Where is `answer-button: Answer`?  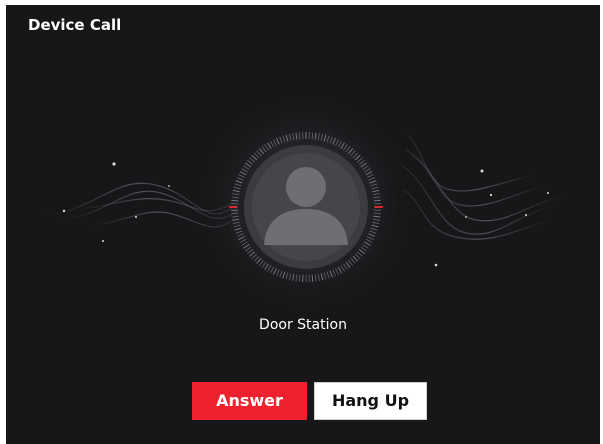
answer-button: Answer is located at coordinates (249, 401).